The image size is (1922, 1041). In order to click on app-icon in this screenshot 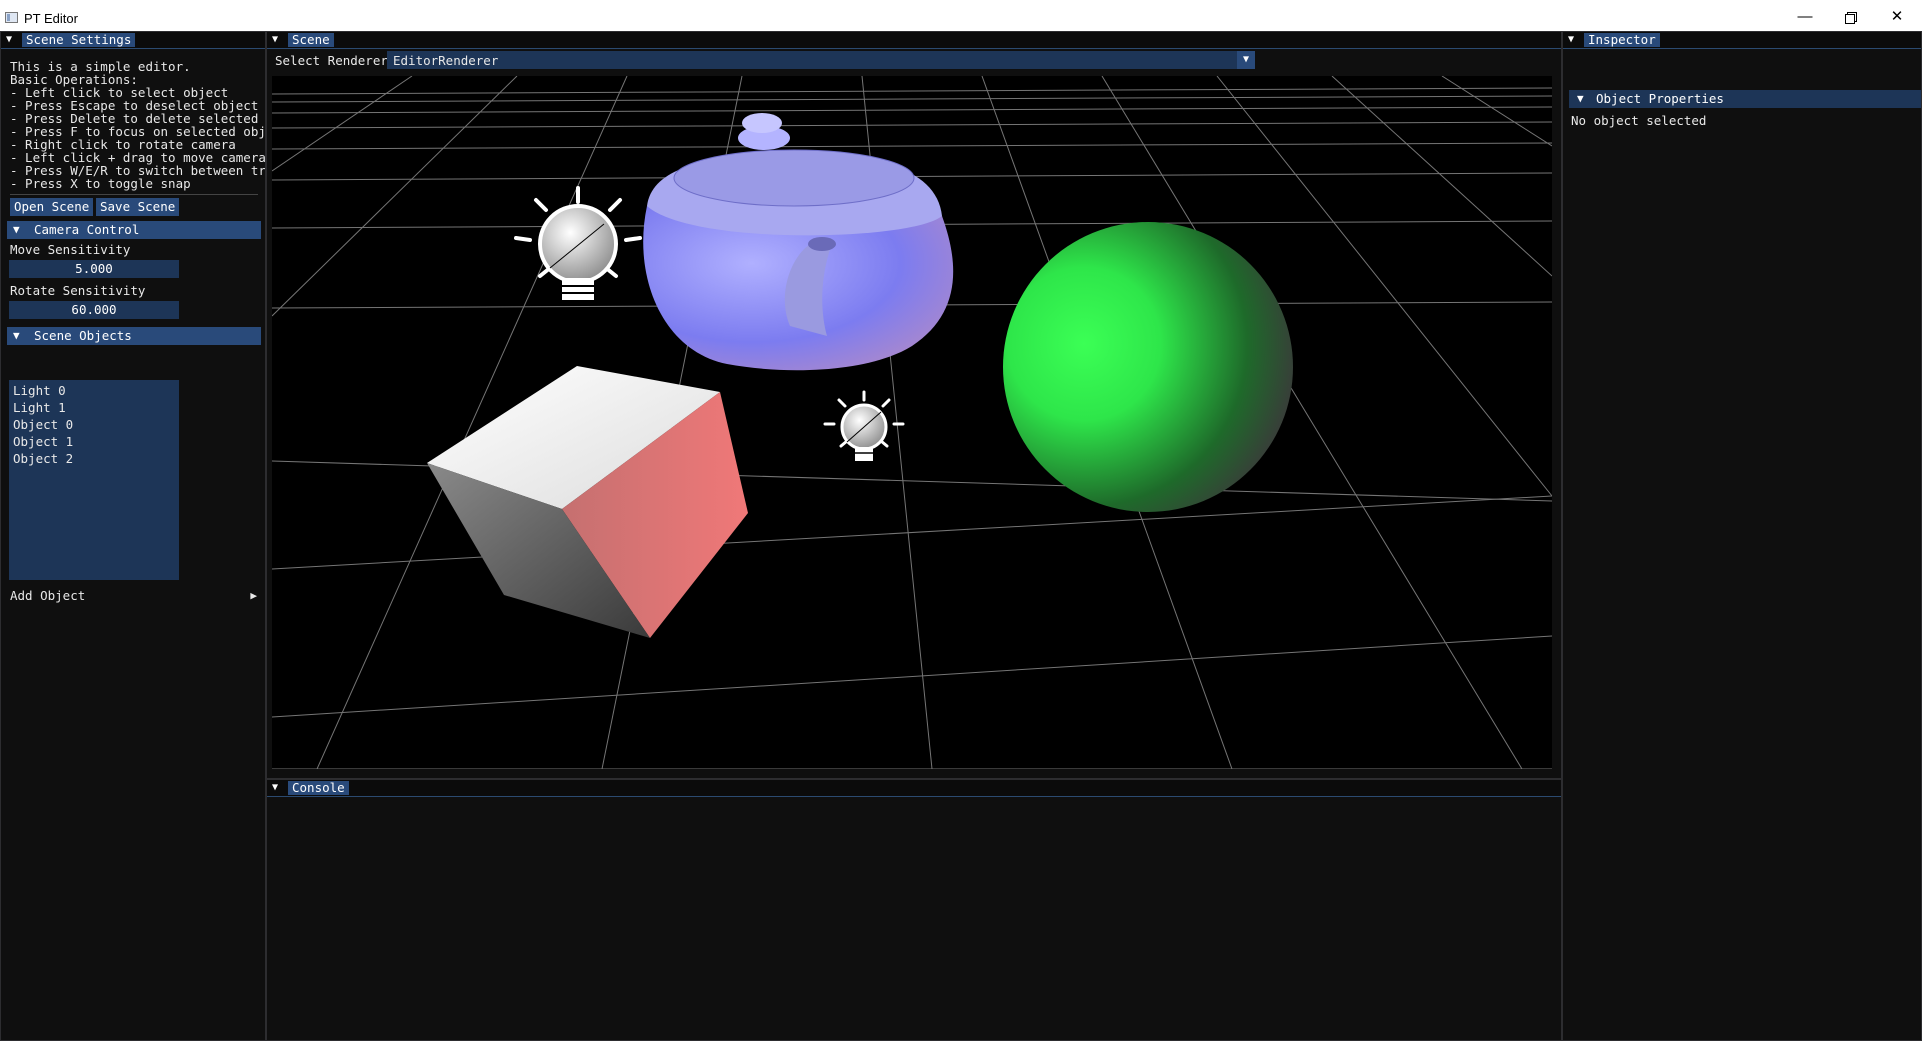, I will do `click(11, 17)`.